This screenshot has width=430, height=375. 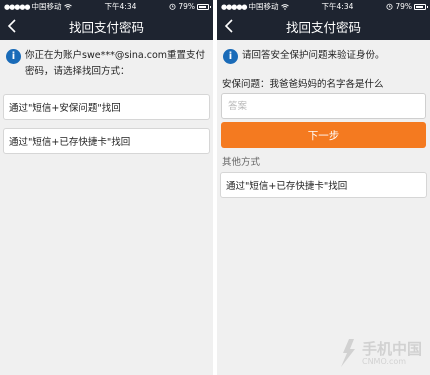 I want to click on watermark-sub: CNMO.com, so click(x=384, y=361).